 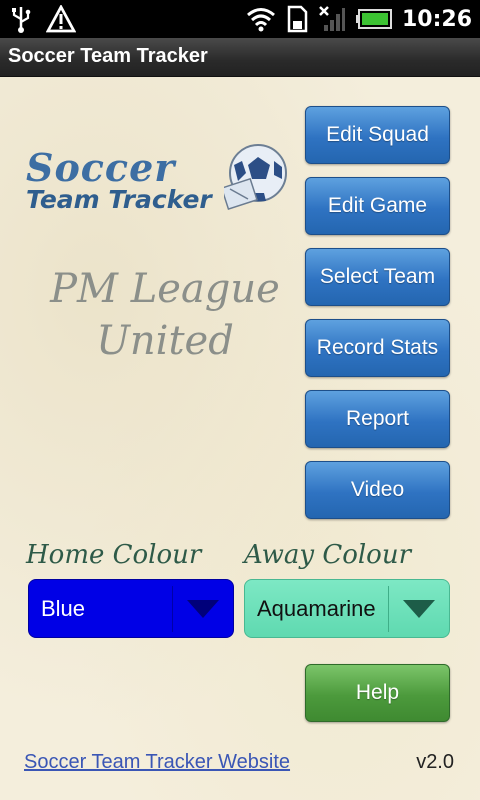 I want to click on app-title: Soccer Team Tracker, so click(x=108, y=56).